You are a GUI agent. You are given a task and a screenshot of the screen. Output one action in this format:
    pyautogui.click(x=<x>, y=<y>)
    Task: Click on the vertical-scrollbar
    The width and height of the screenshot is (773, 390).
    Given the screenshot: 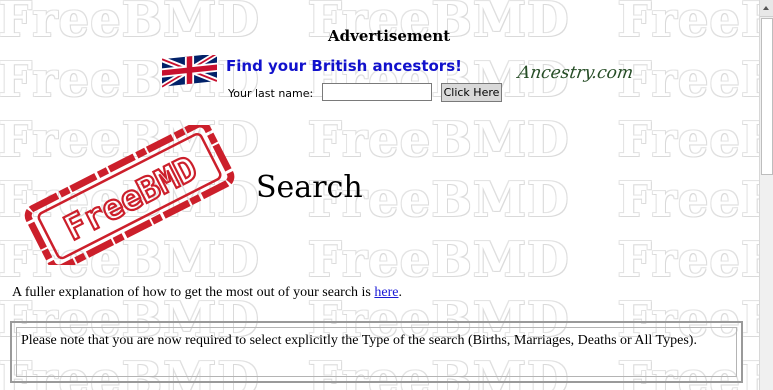 What is the action you would take?
    pyautogui.click(x=766, y=195)
    